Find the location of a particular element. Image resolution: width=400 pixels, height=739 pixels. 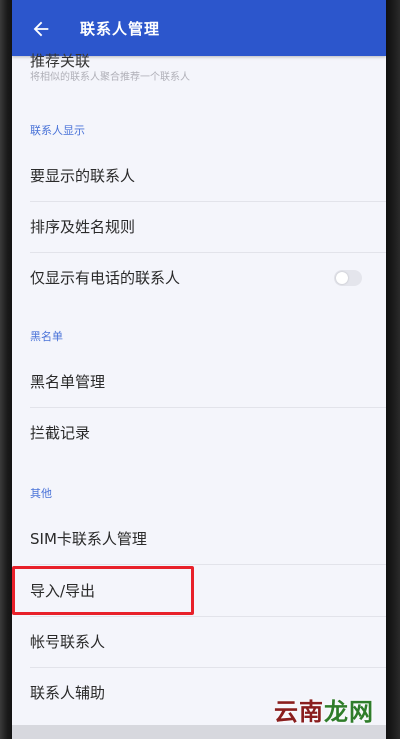

watermark-text-a: 云南 is located at coordinates (299, 712).